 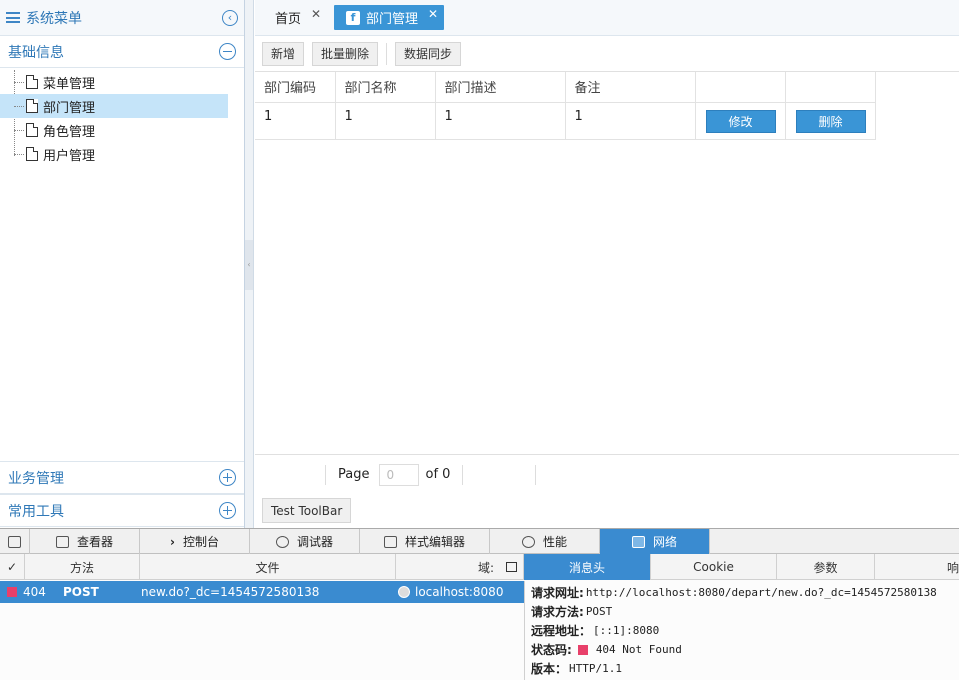 What do you see at coordinates (917, 567) in the screenshot?
I see `detail-tab-response: 响` at bounding box center [917, 567].